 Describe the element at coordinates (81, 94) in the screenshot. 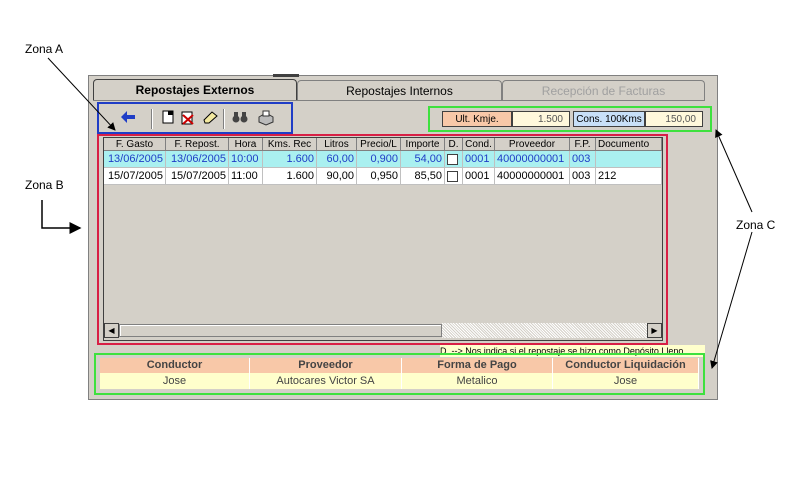

I see `zona-a-arrow` at that location.